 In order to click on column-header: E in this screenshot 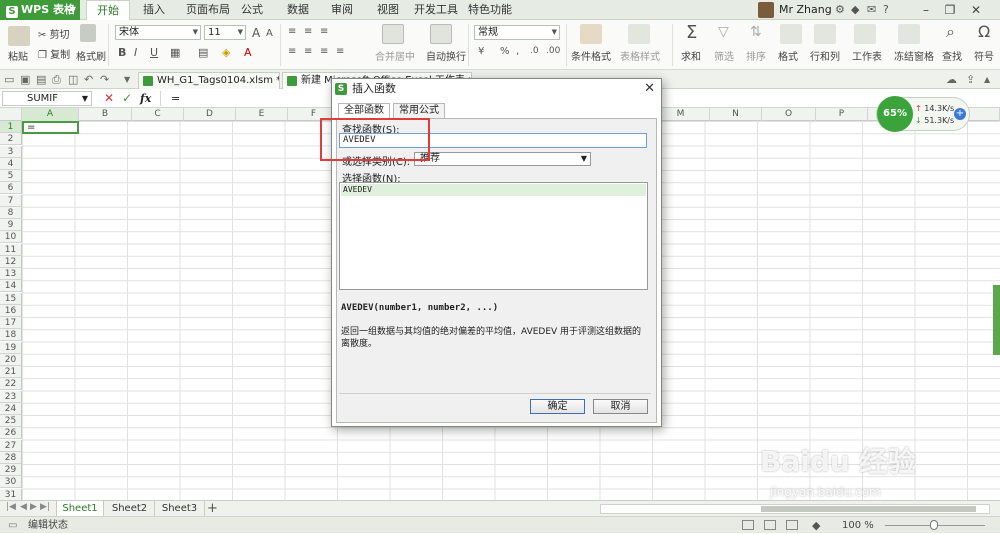, I will do `click(262, 114)`.